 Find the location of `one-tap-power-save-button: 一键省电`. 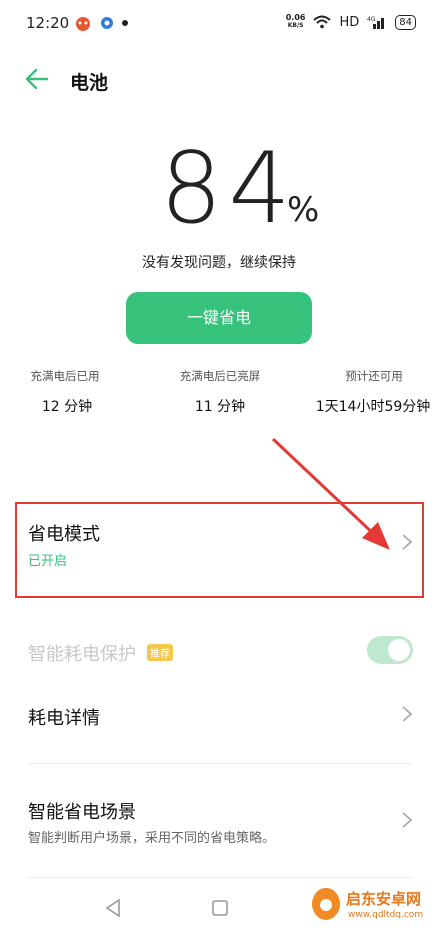

one-tap-power-save-button: 一键省电 is located at coordinates (219, 318).